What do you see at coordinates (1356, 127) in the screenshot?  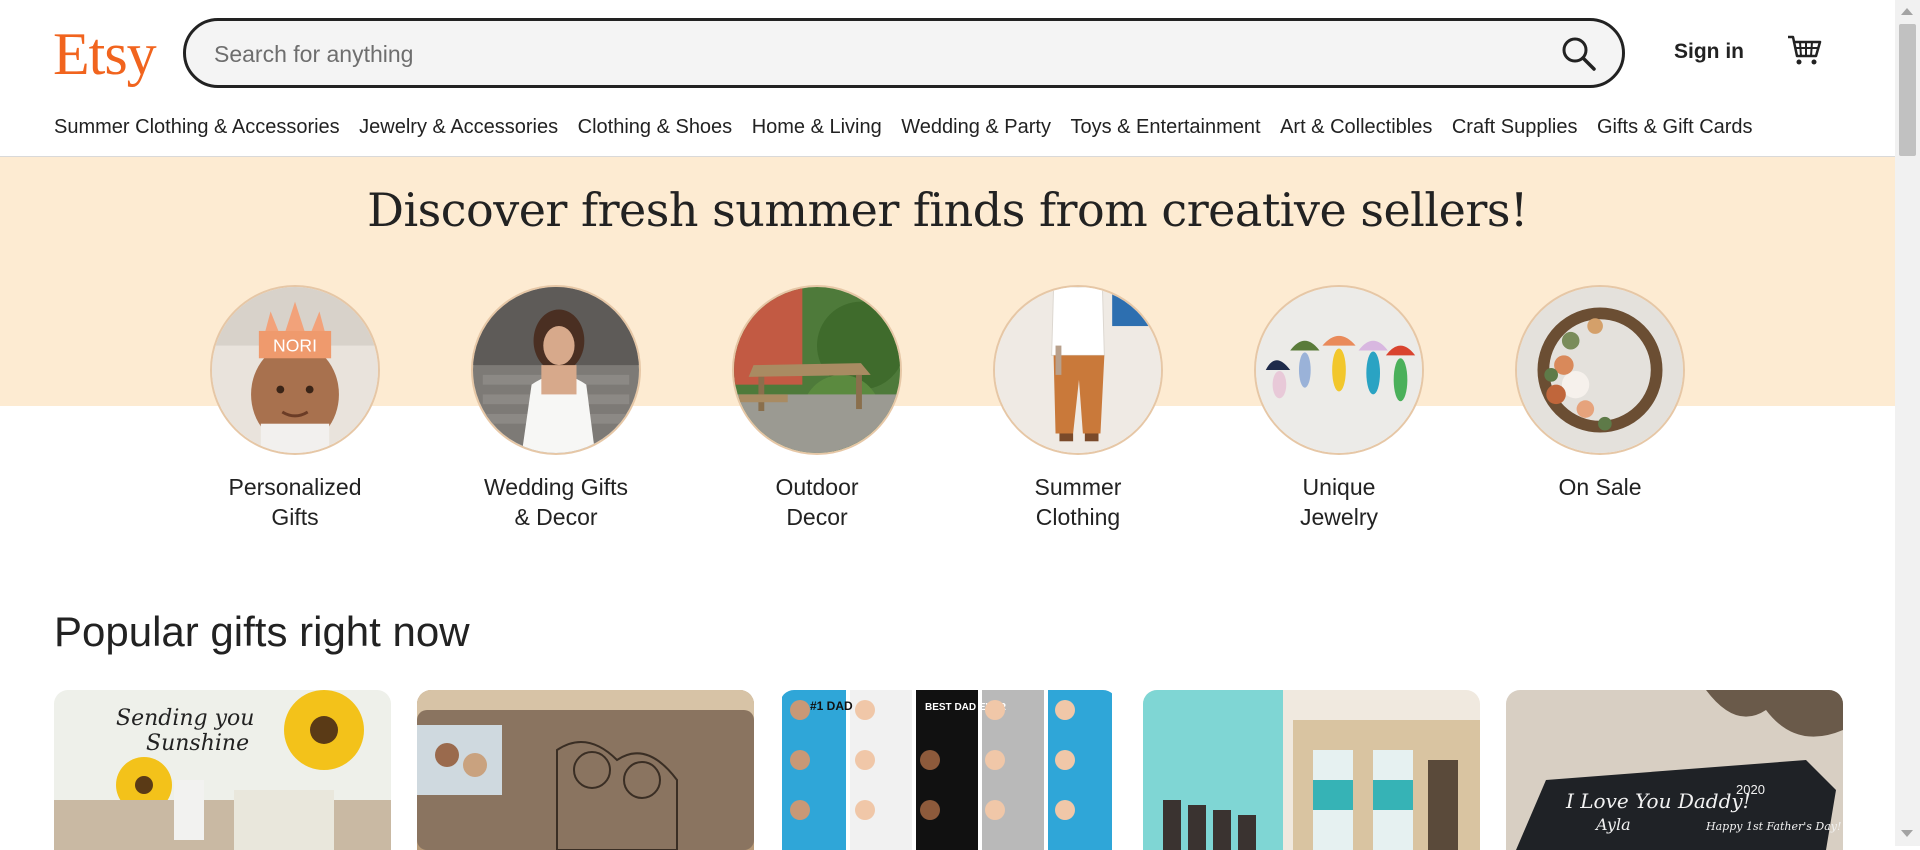 I see `nav-item-art: Art & Collectibles` at bounding box center [1356, 127].